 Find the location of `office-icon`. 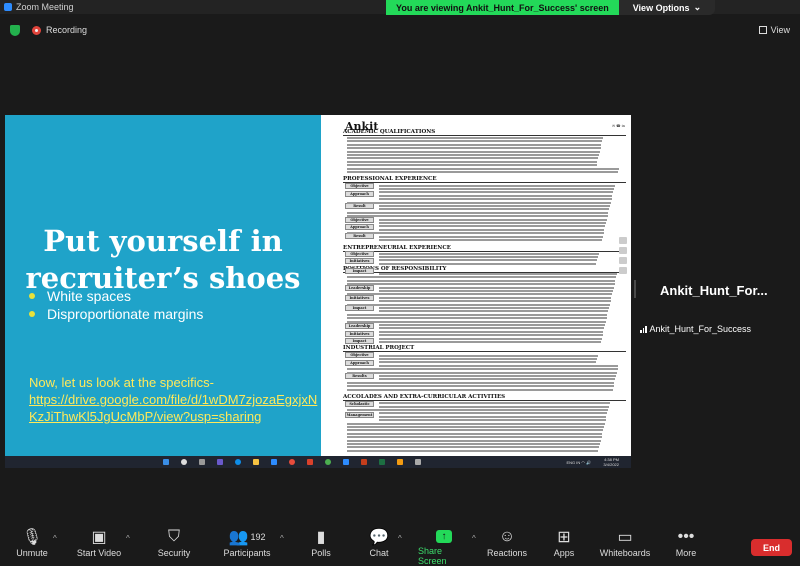

office-icon is located at coordinates (310, 462).